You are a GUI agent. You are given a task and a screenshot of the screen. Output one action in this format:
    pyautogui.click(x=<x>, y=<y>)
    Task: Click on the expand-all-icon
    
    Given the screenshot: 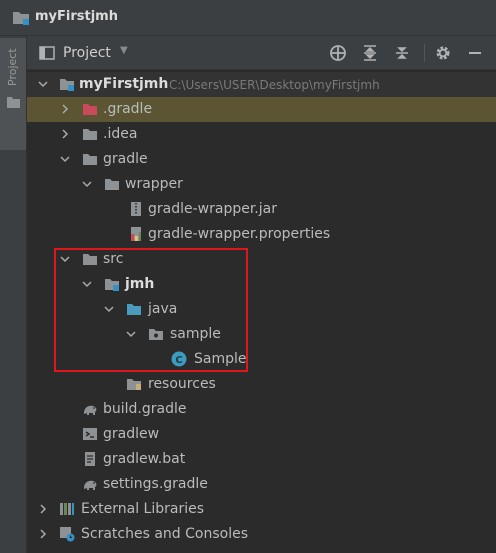 What is the action you would take?
    pyautogui.click(x=370, y=53)
    